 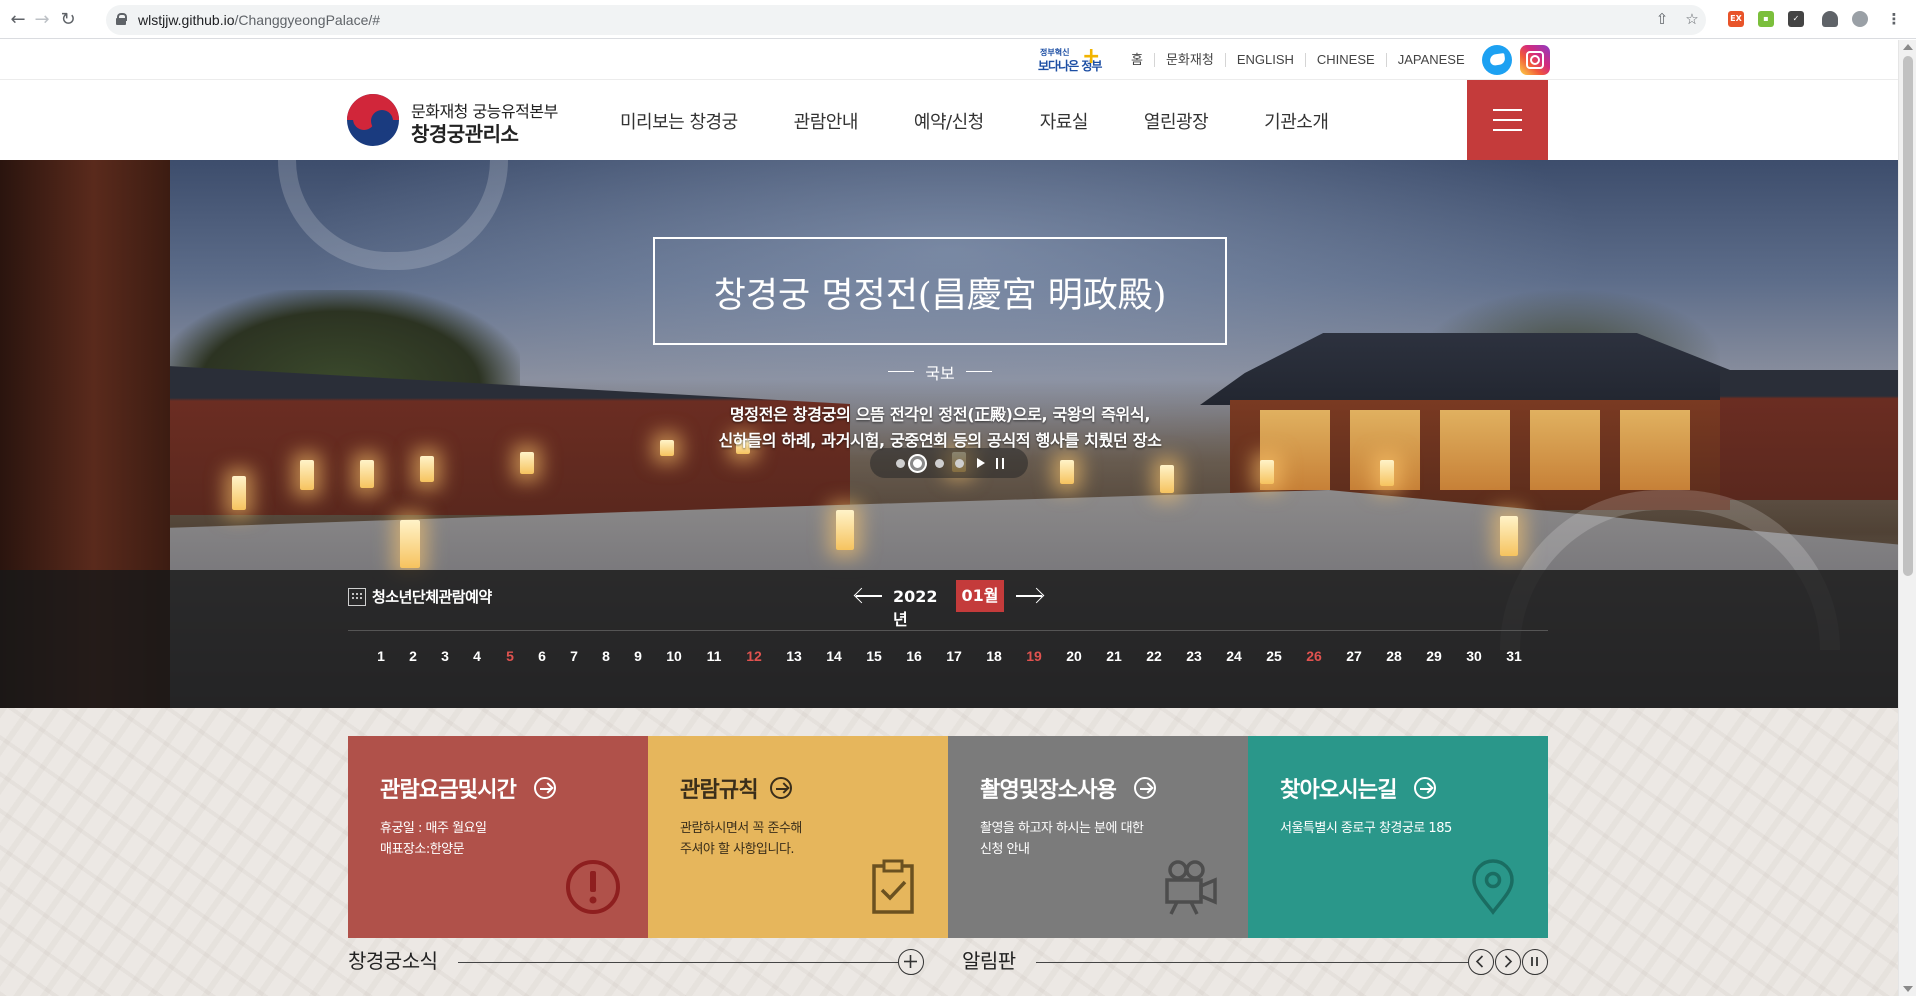 What do you see at coordinates (1137, 60) in the screenshot?
I see `util-link-home: 홈` at bounding box center [1137, 60].